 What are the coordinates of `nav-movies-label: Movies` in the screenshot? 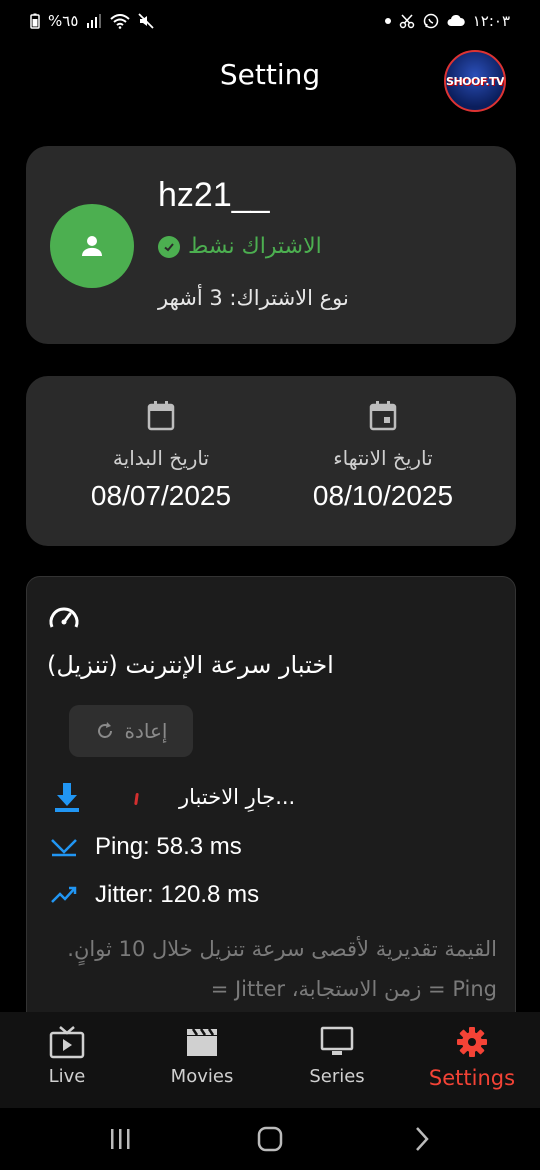 It's located at (202, 1076).